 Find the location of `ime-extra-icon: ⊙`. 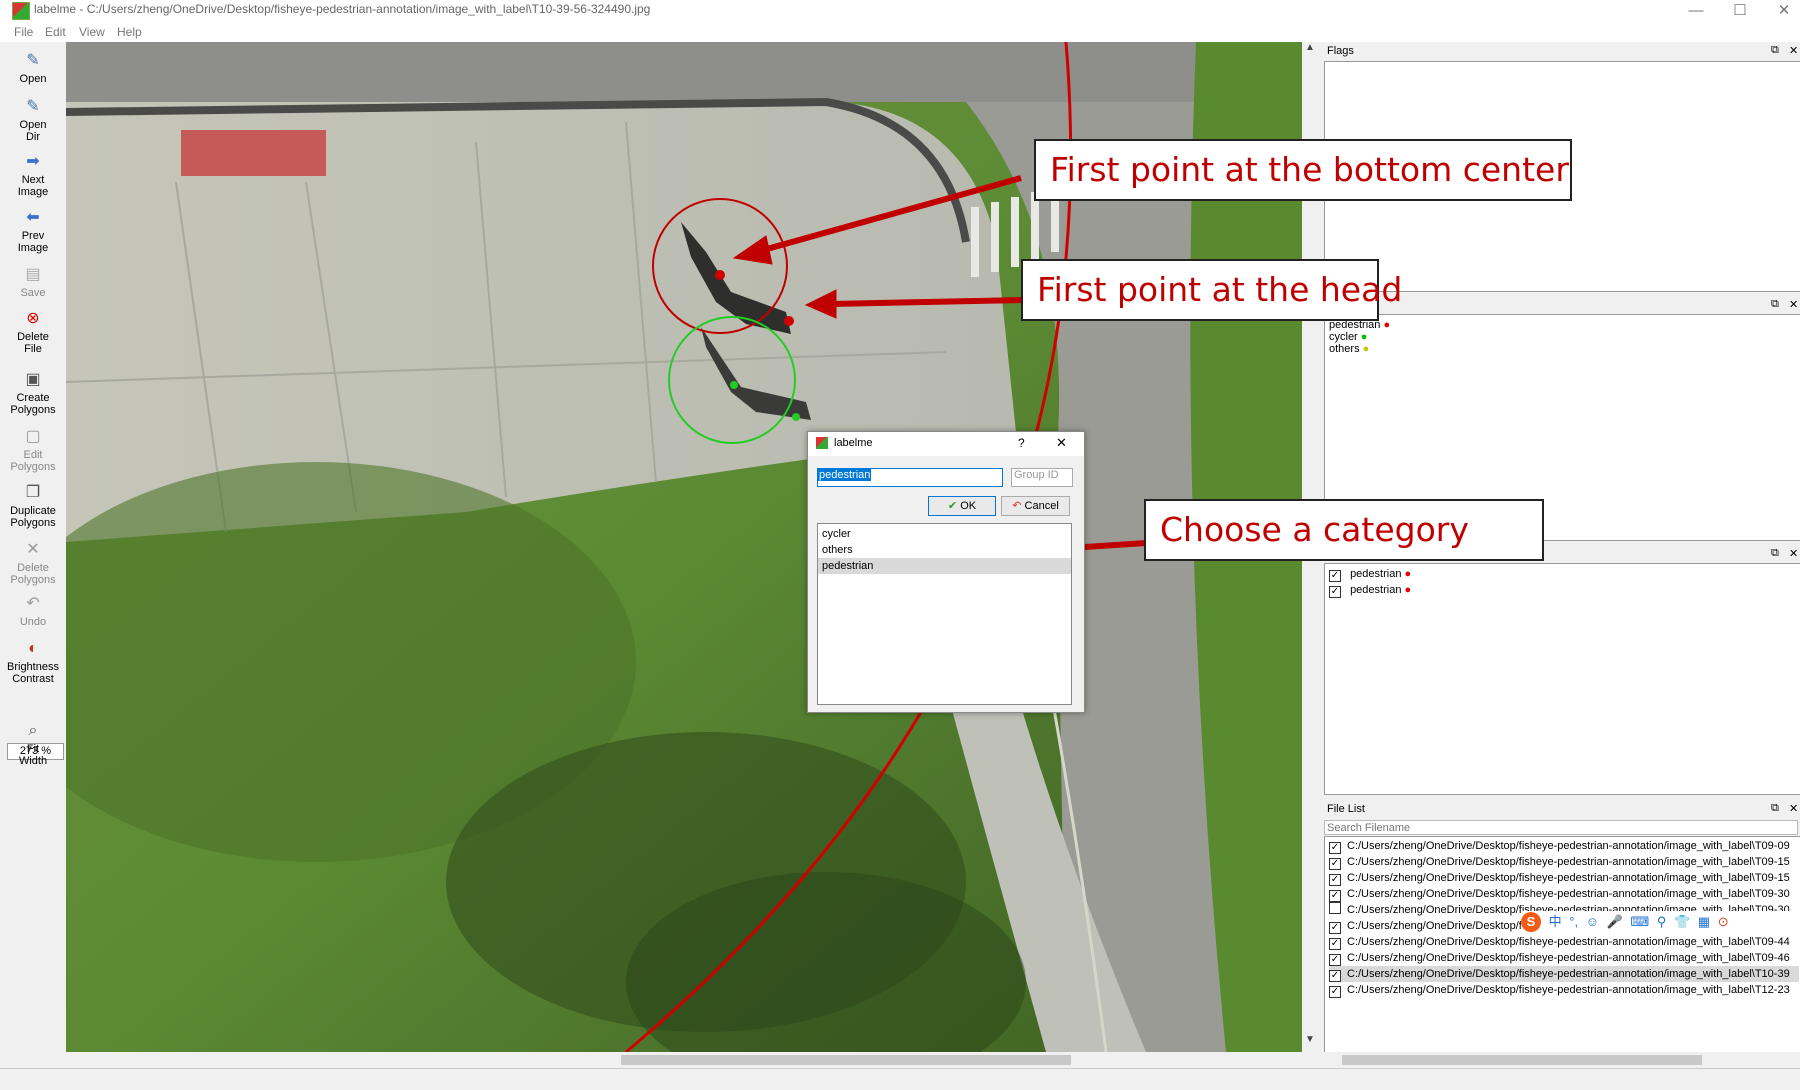

ime-extra-icon: ⊙ is located at coordinates (1723, 921).